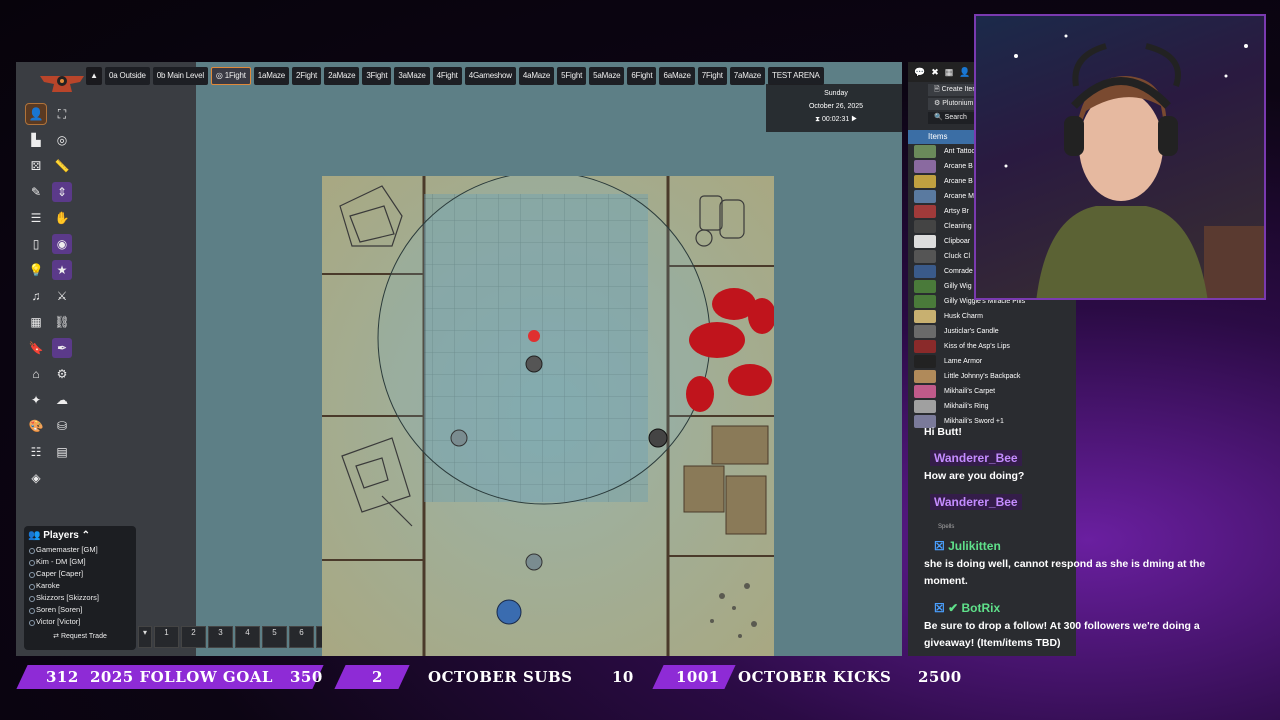 This screenshot has height=720, width=1280. Describe the element at coordinates (36, 270) in the screenshot. I see `lightbulb-icon: 💡` at that location.